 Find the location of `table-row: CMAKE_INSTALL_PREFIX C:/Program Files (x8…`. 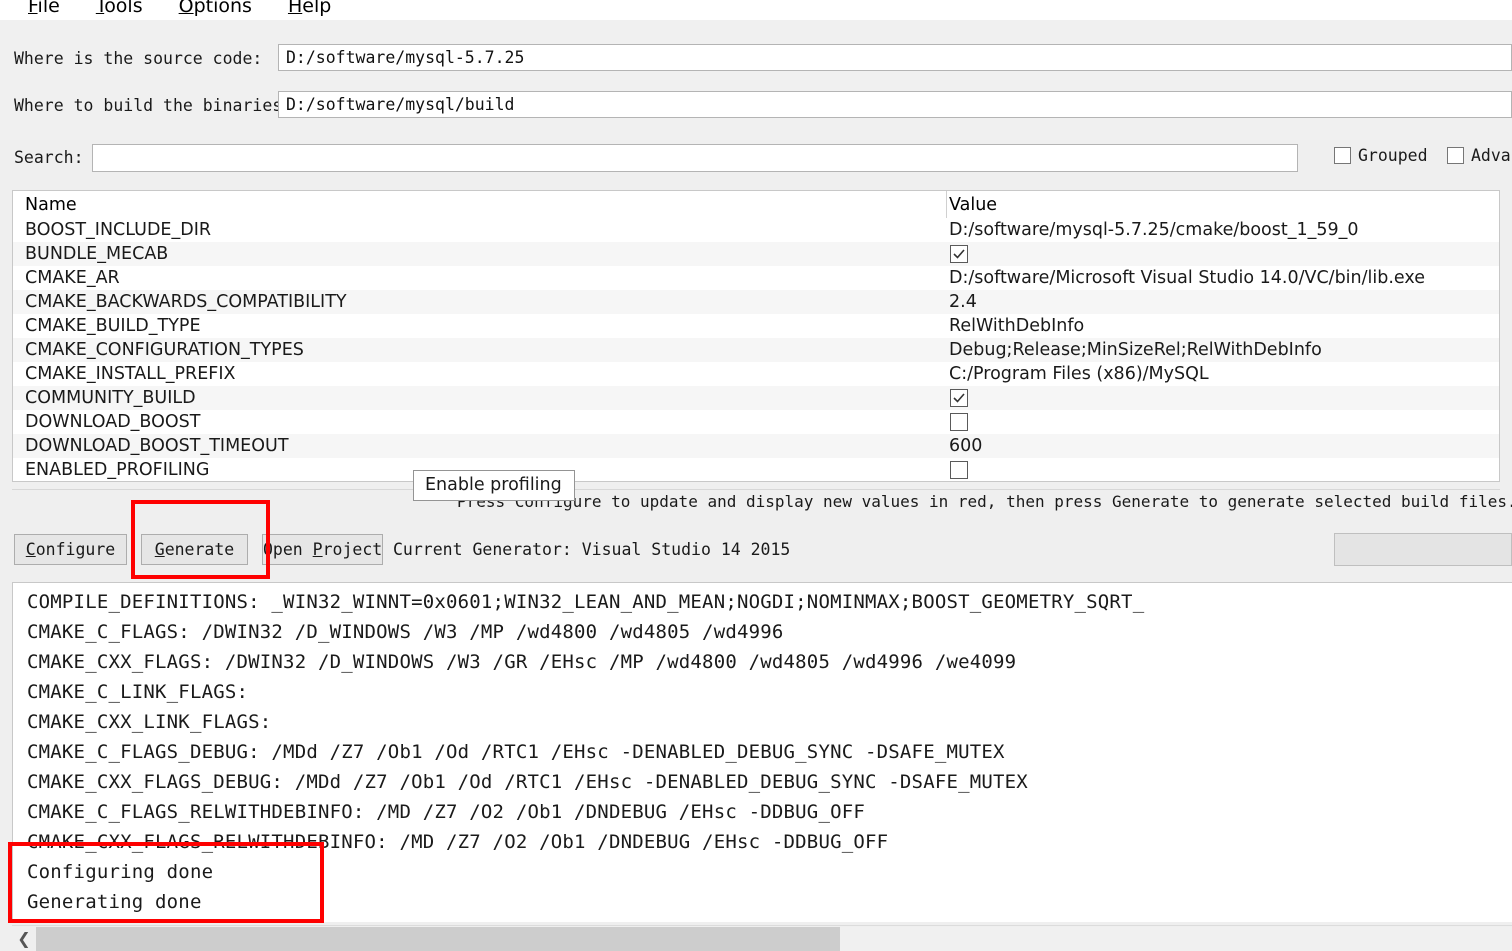

table-row: CMAKE_INSTALL_PREFIX C:/Program Files (x8… is located at coordinates (756, 374).